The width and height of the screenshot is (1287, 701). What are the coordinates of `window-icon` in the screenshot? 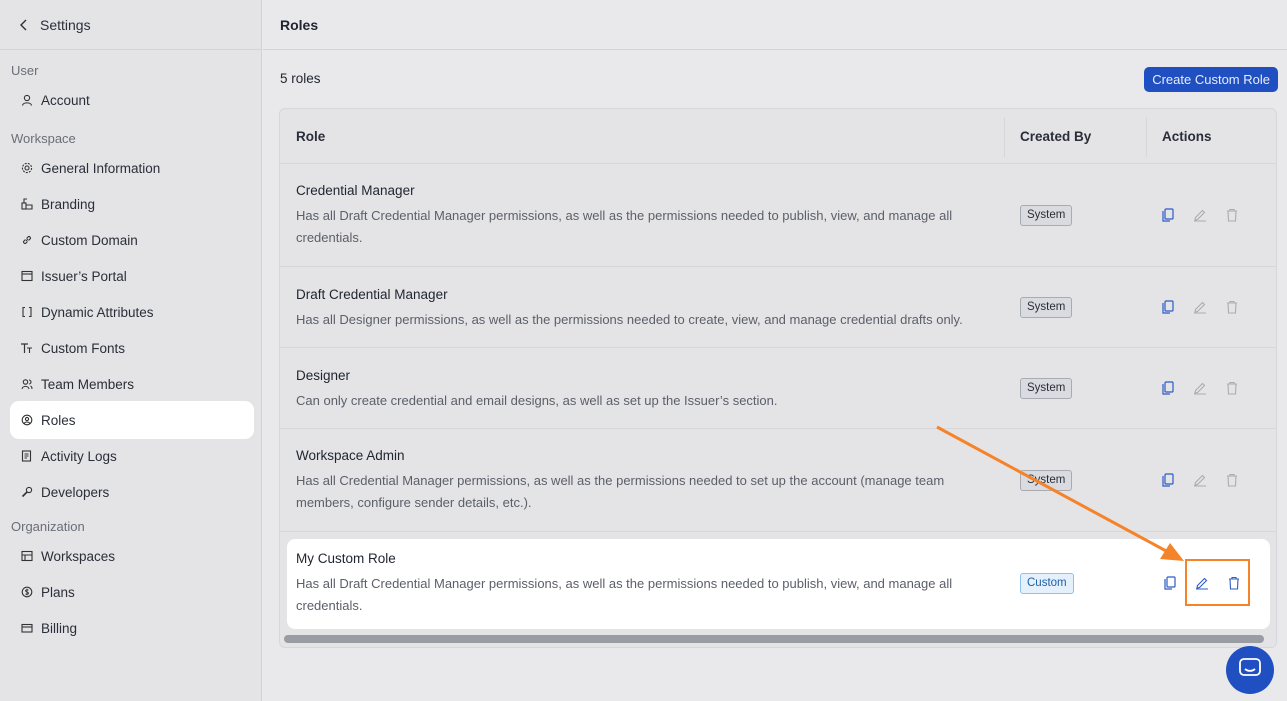 It's located at (26, 276).